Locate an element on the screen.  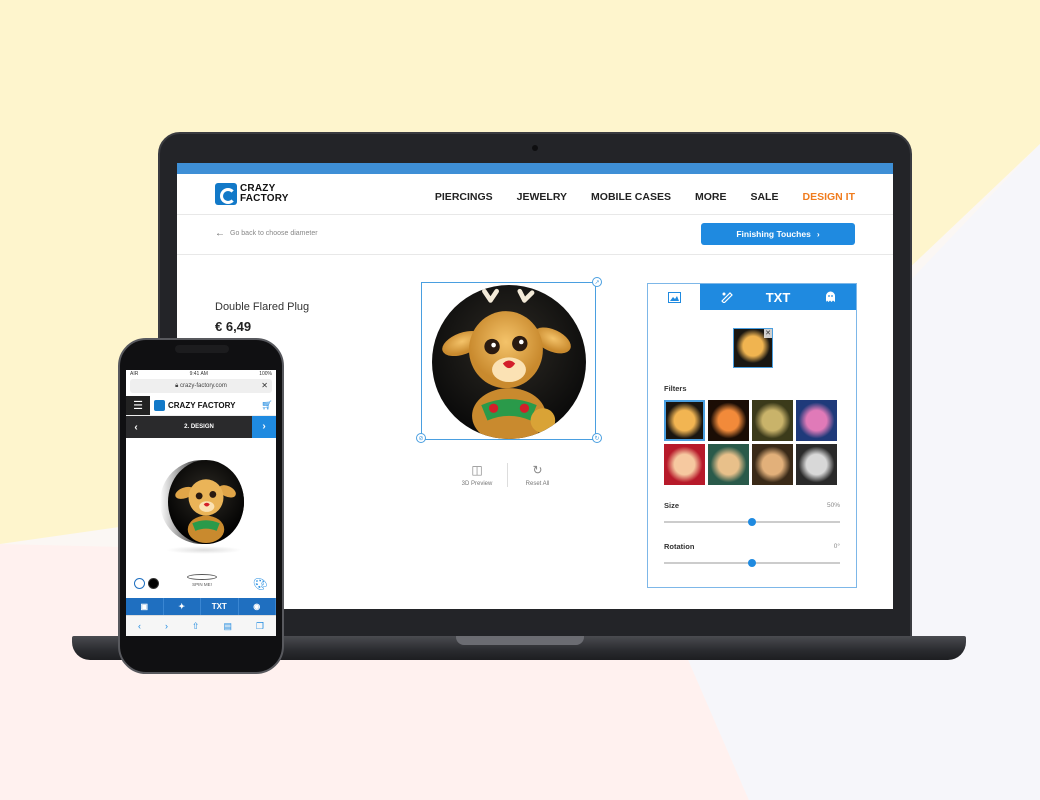
filter-warm is located at coordinates (728, 420).